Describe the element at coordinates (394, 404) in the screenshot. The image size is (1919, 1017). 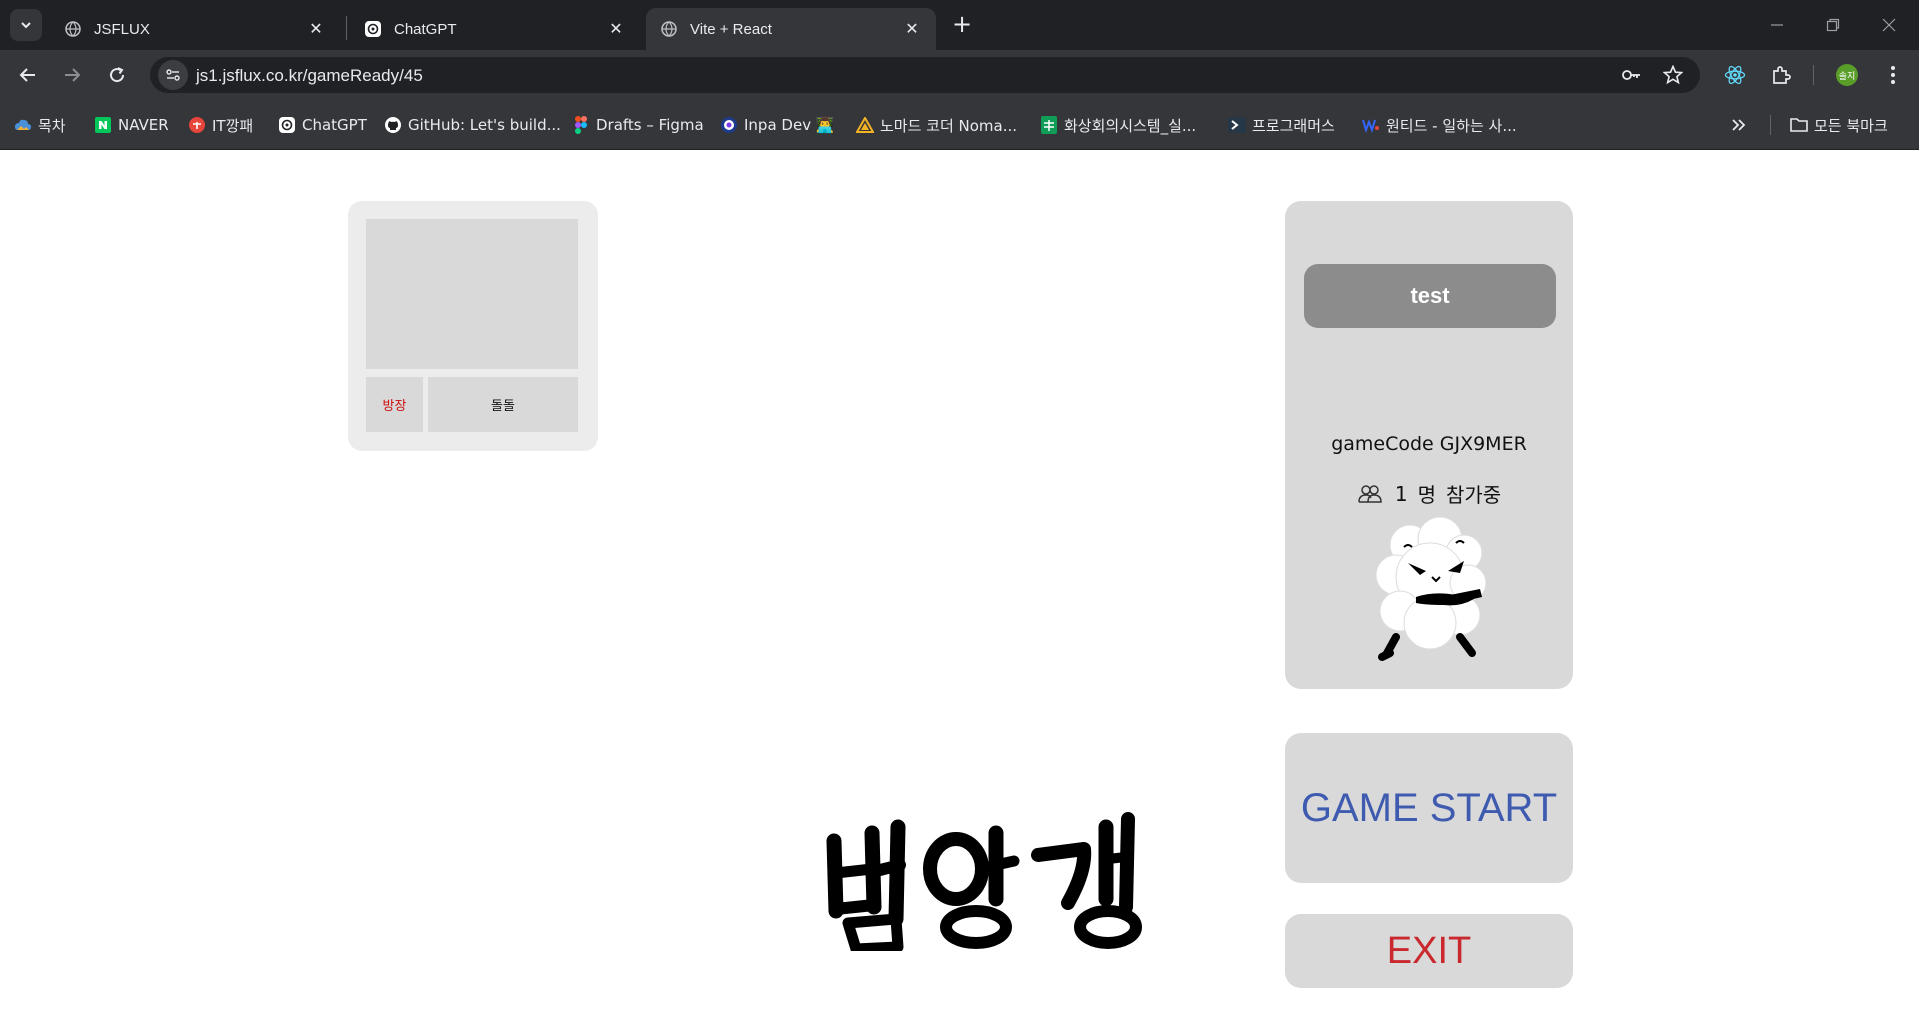
I see `player-role-badge: 방장` at that location.